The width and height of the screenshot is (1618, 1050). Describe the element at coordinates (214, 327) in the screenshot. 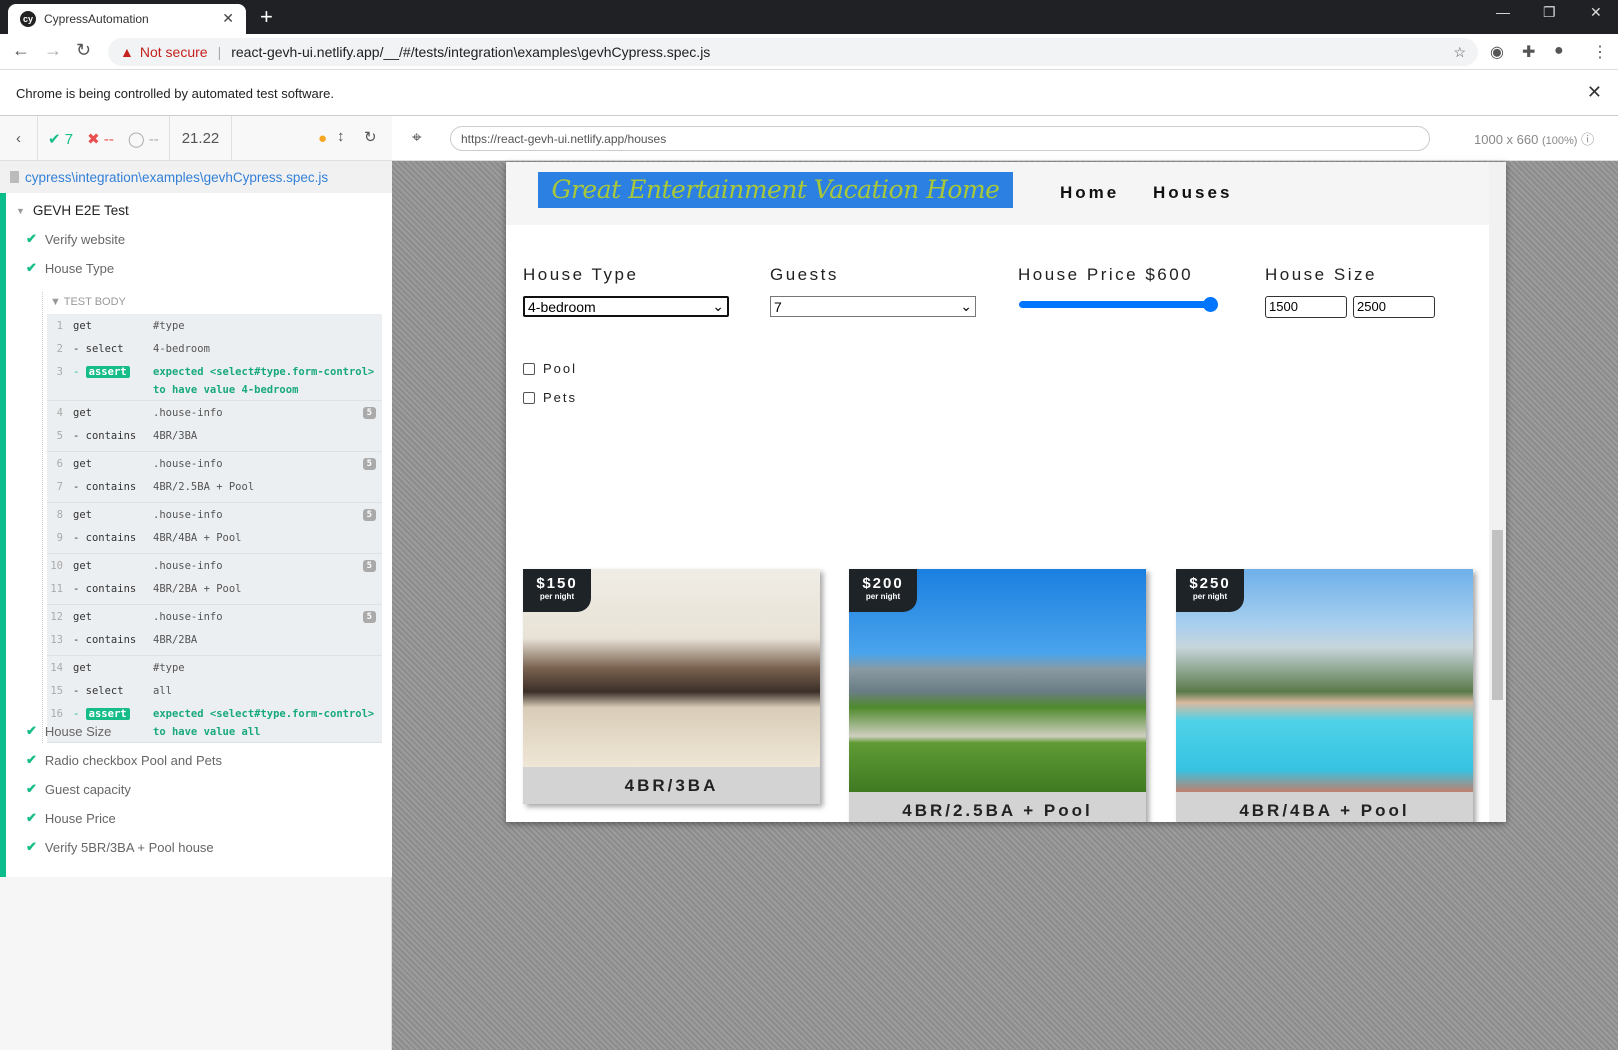

I see `command-row: 1 get #type` at that location.